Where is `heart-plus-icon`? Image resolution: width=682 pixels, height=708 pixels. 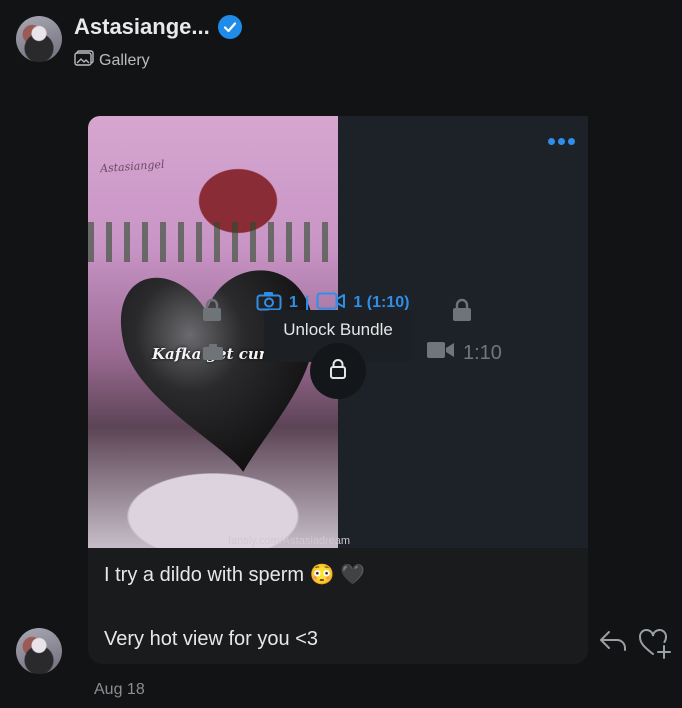 heart-plus-icon is located at coordinates (655, 646).